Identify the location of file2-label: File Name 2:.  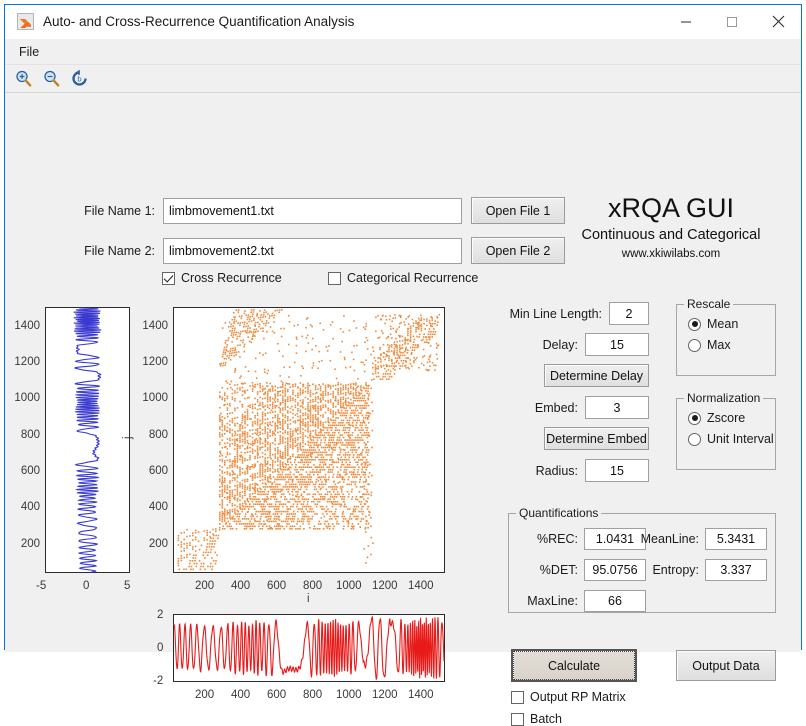
(119, 250).